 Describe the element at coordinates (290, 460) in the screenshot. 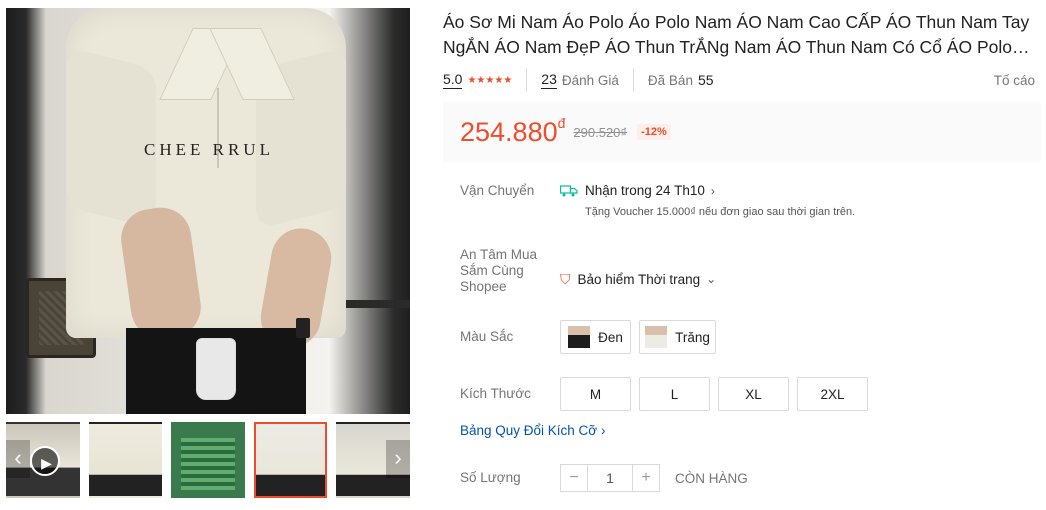

I see `thumbnail-image-selected` at that location.